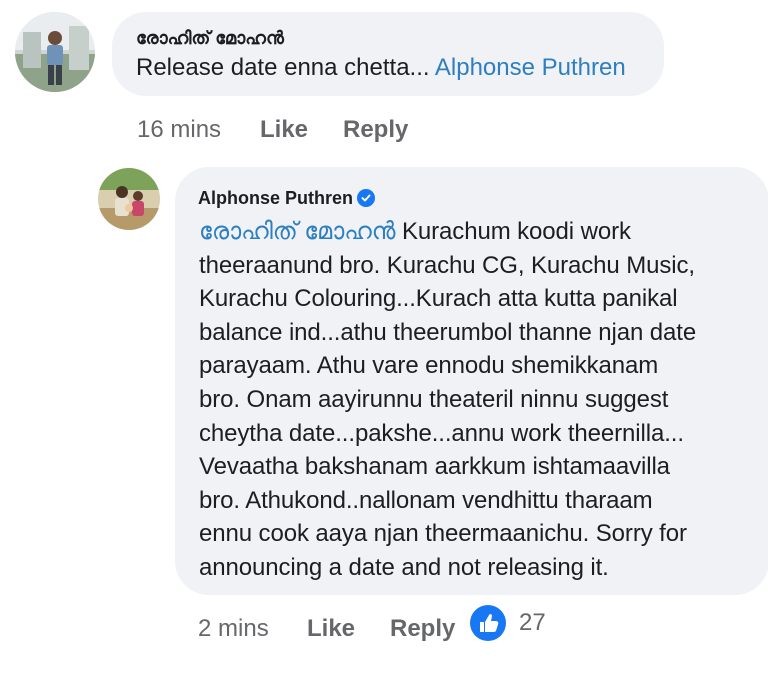  I want to click on comment-meta-rohith: 16 mins, so click(179, 130).